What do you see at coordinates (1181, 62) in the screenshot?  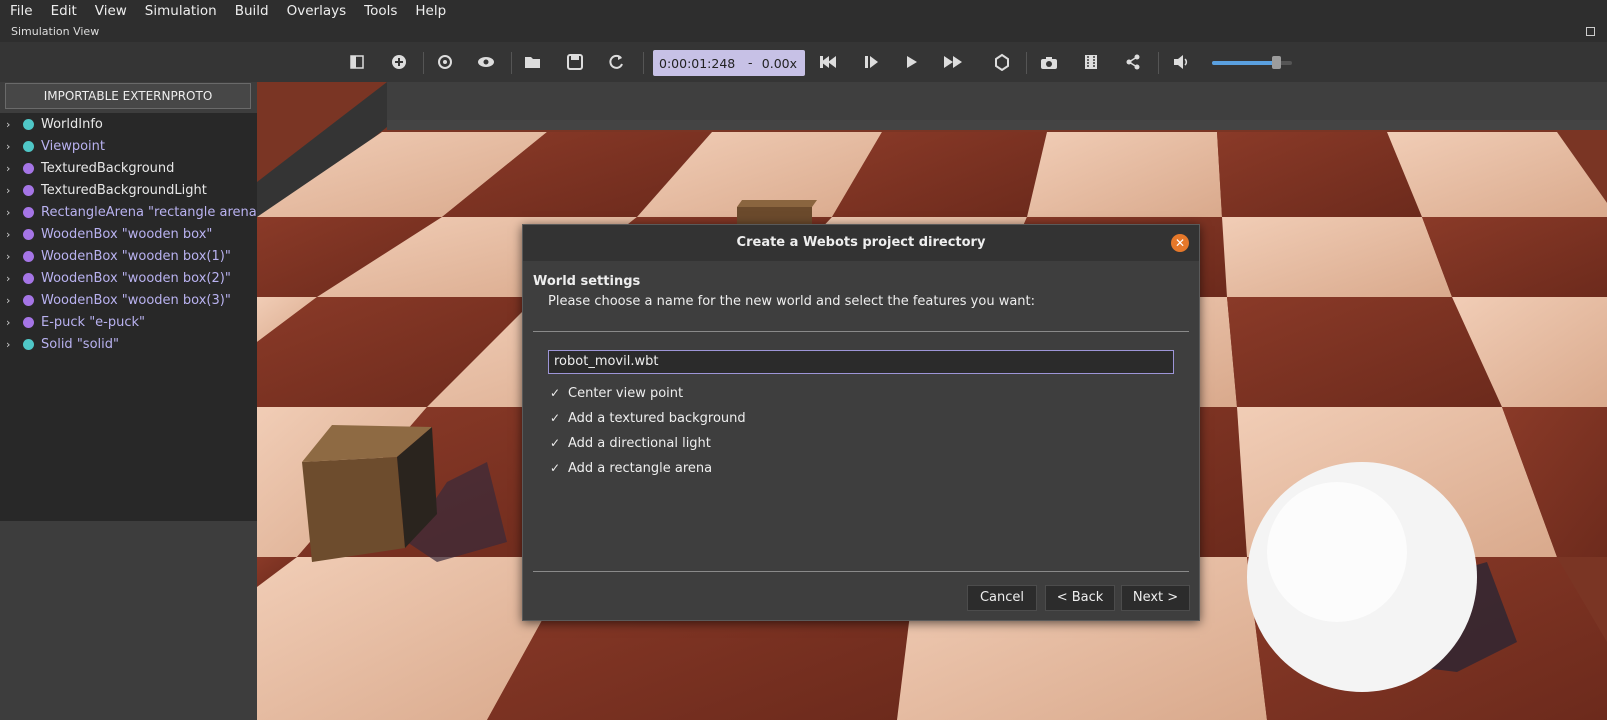 I see `volume-icon` at bounding box center [1181, 62].